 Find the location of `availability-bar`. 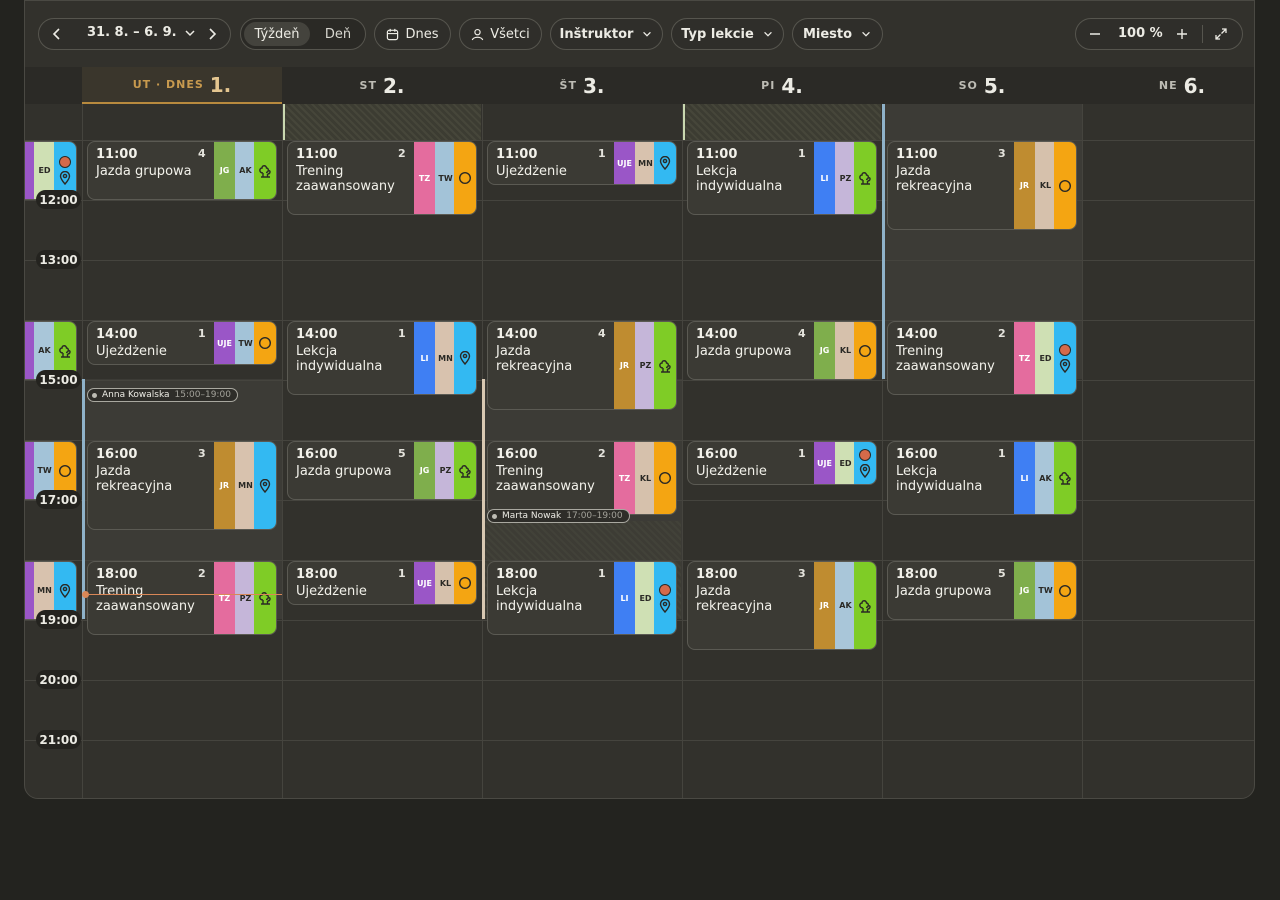

availability-bar is located at coordinates (83, 499).